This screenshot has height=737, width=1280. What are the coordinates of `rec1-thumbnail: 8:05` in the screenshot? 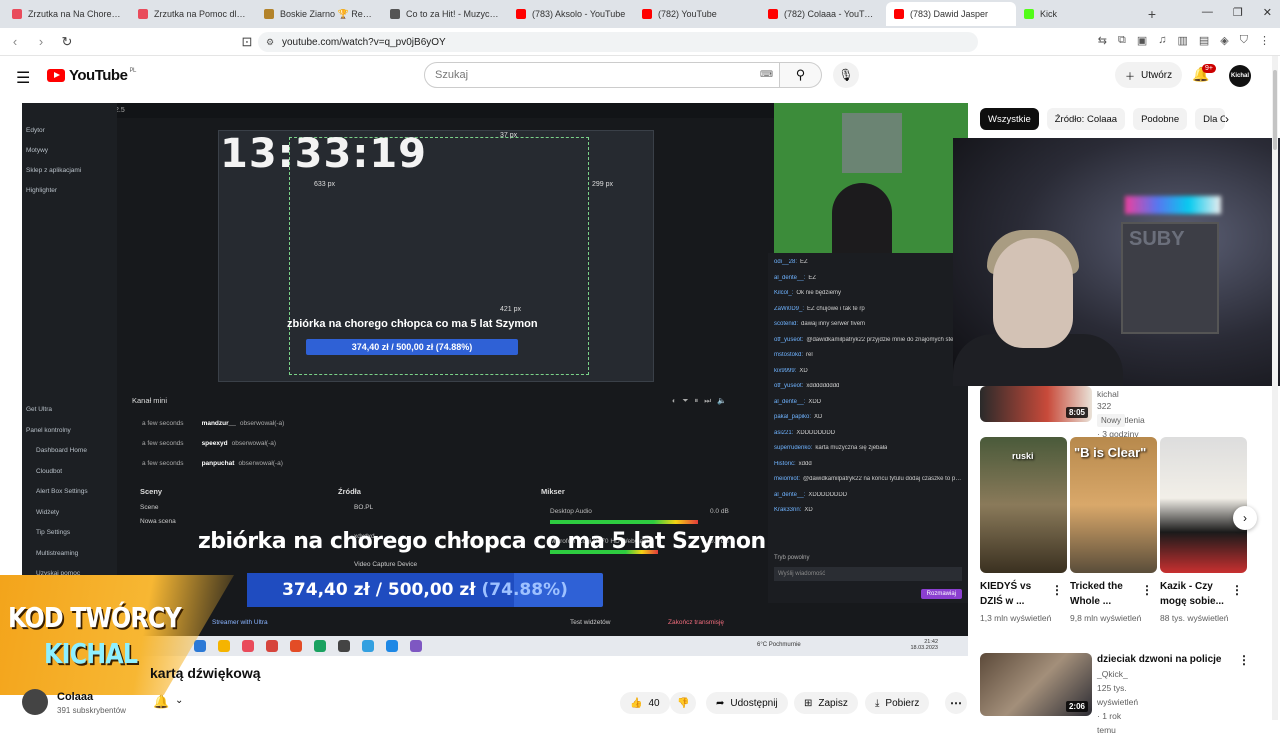 It's located at (1036, 404).